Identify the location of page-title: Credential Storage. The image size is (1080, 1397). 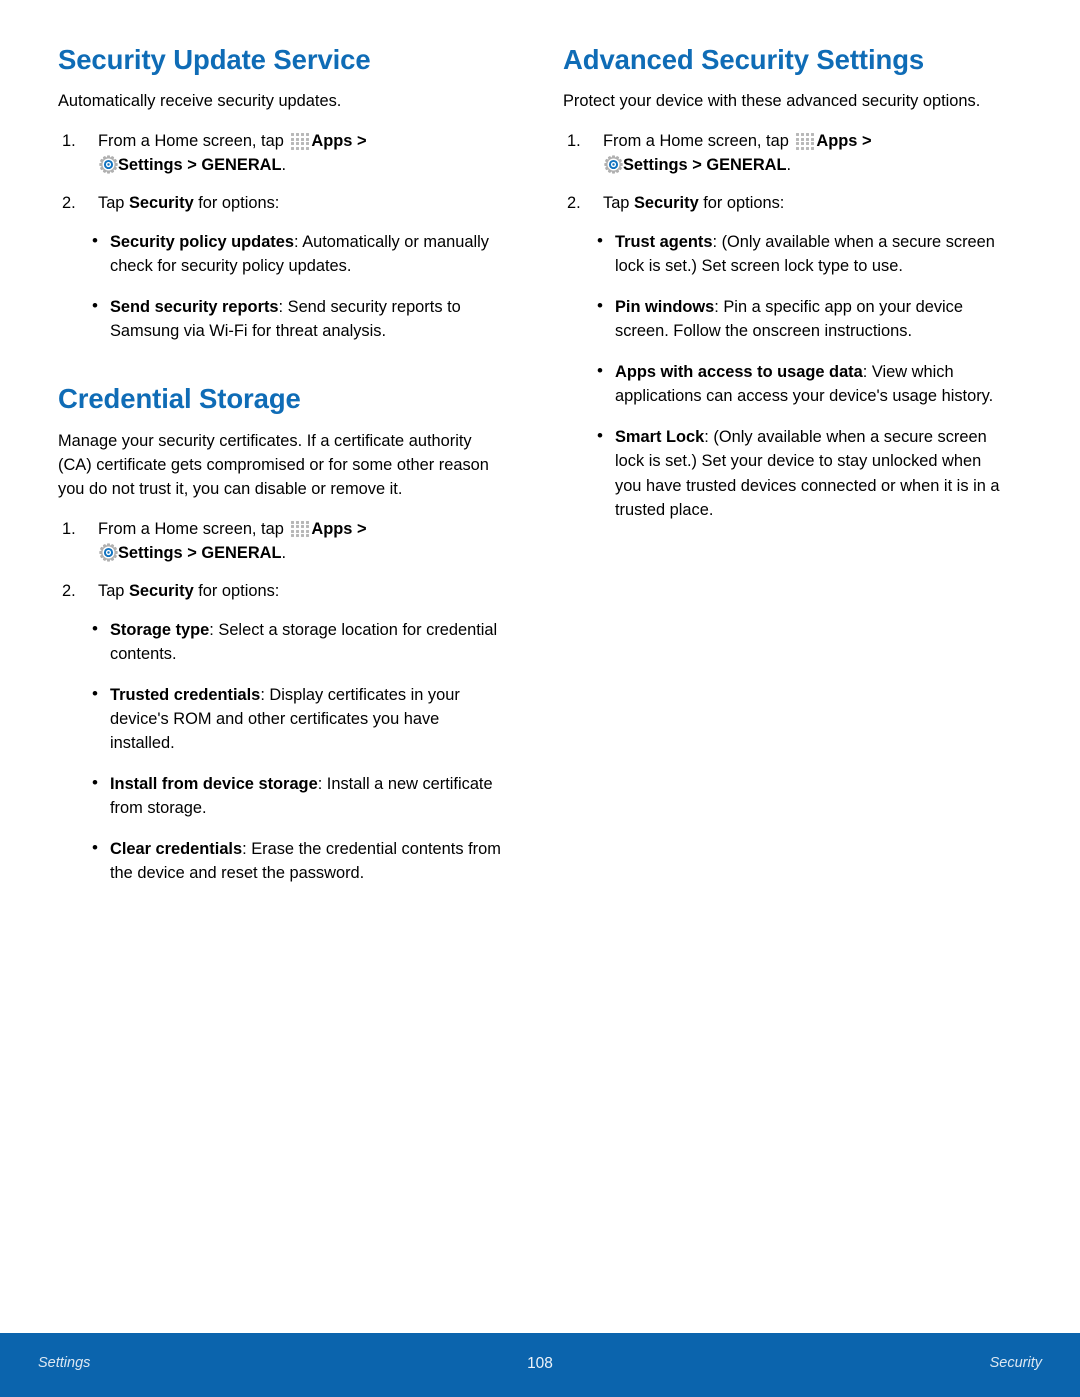
(179, 399).